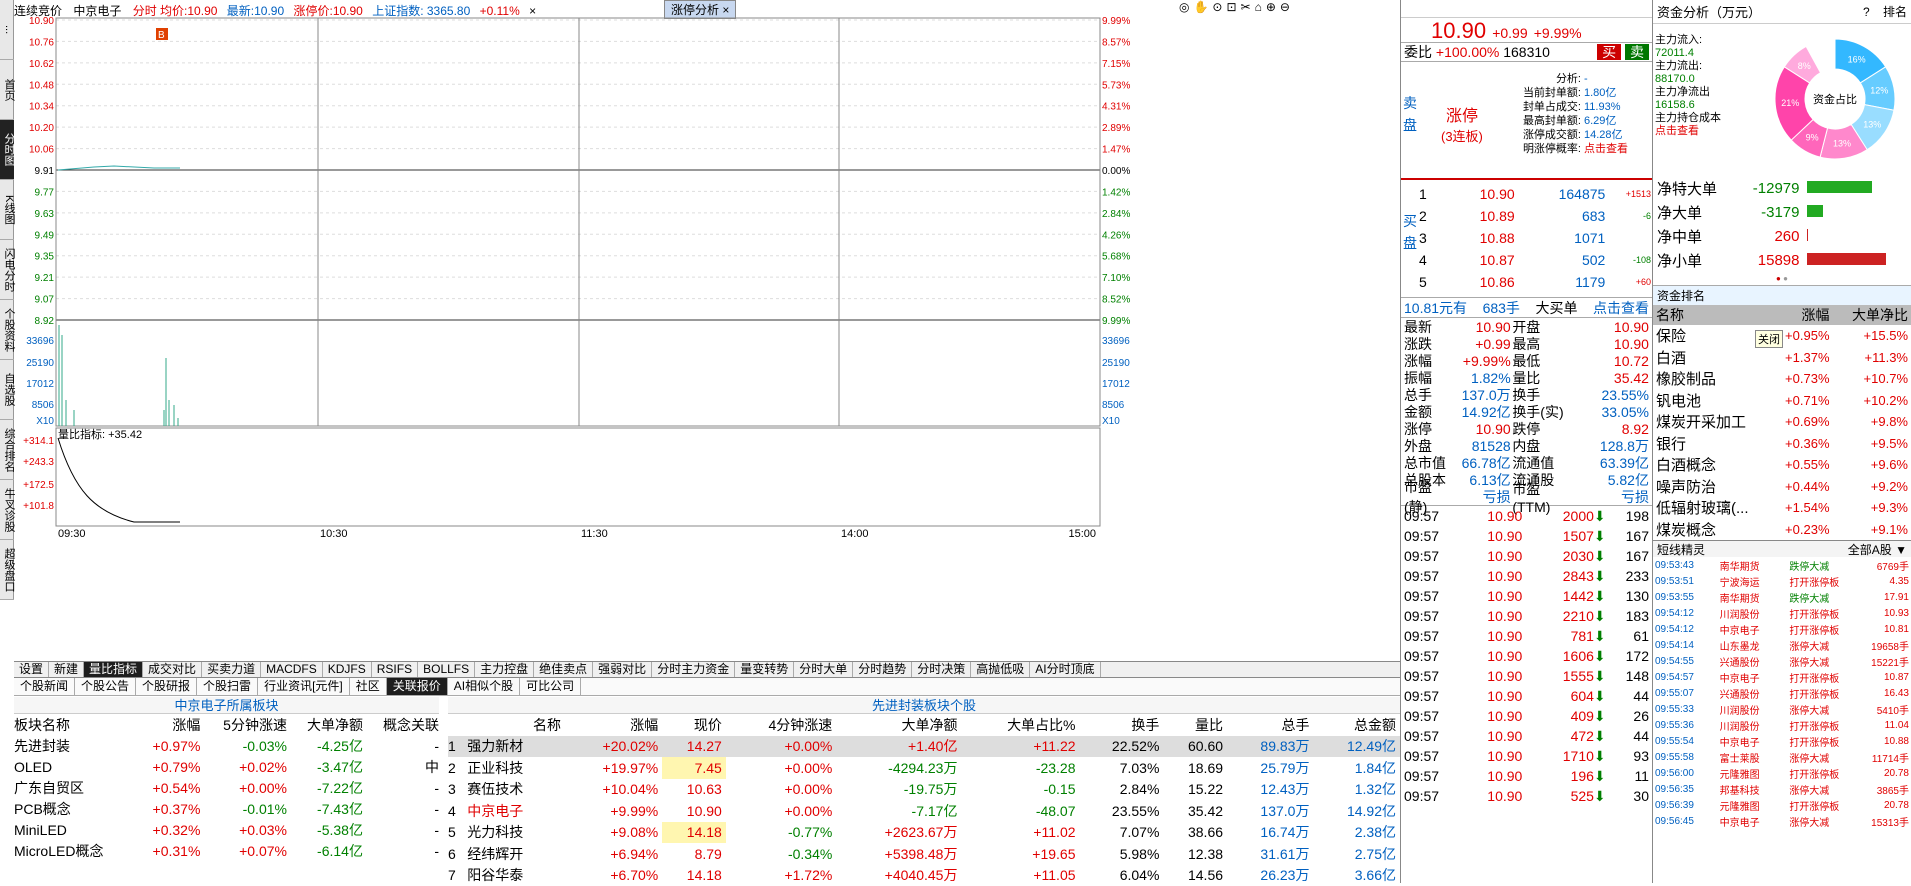 The image size is (1911, 886). I want to click on rank-row: 煤炭概念+0.23%+9.1%, so click(1782, 530).